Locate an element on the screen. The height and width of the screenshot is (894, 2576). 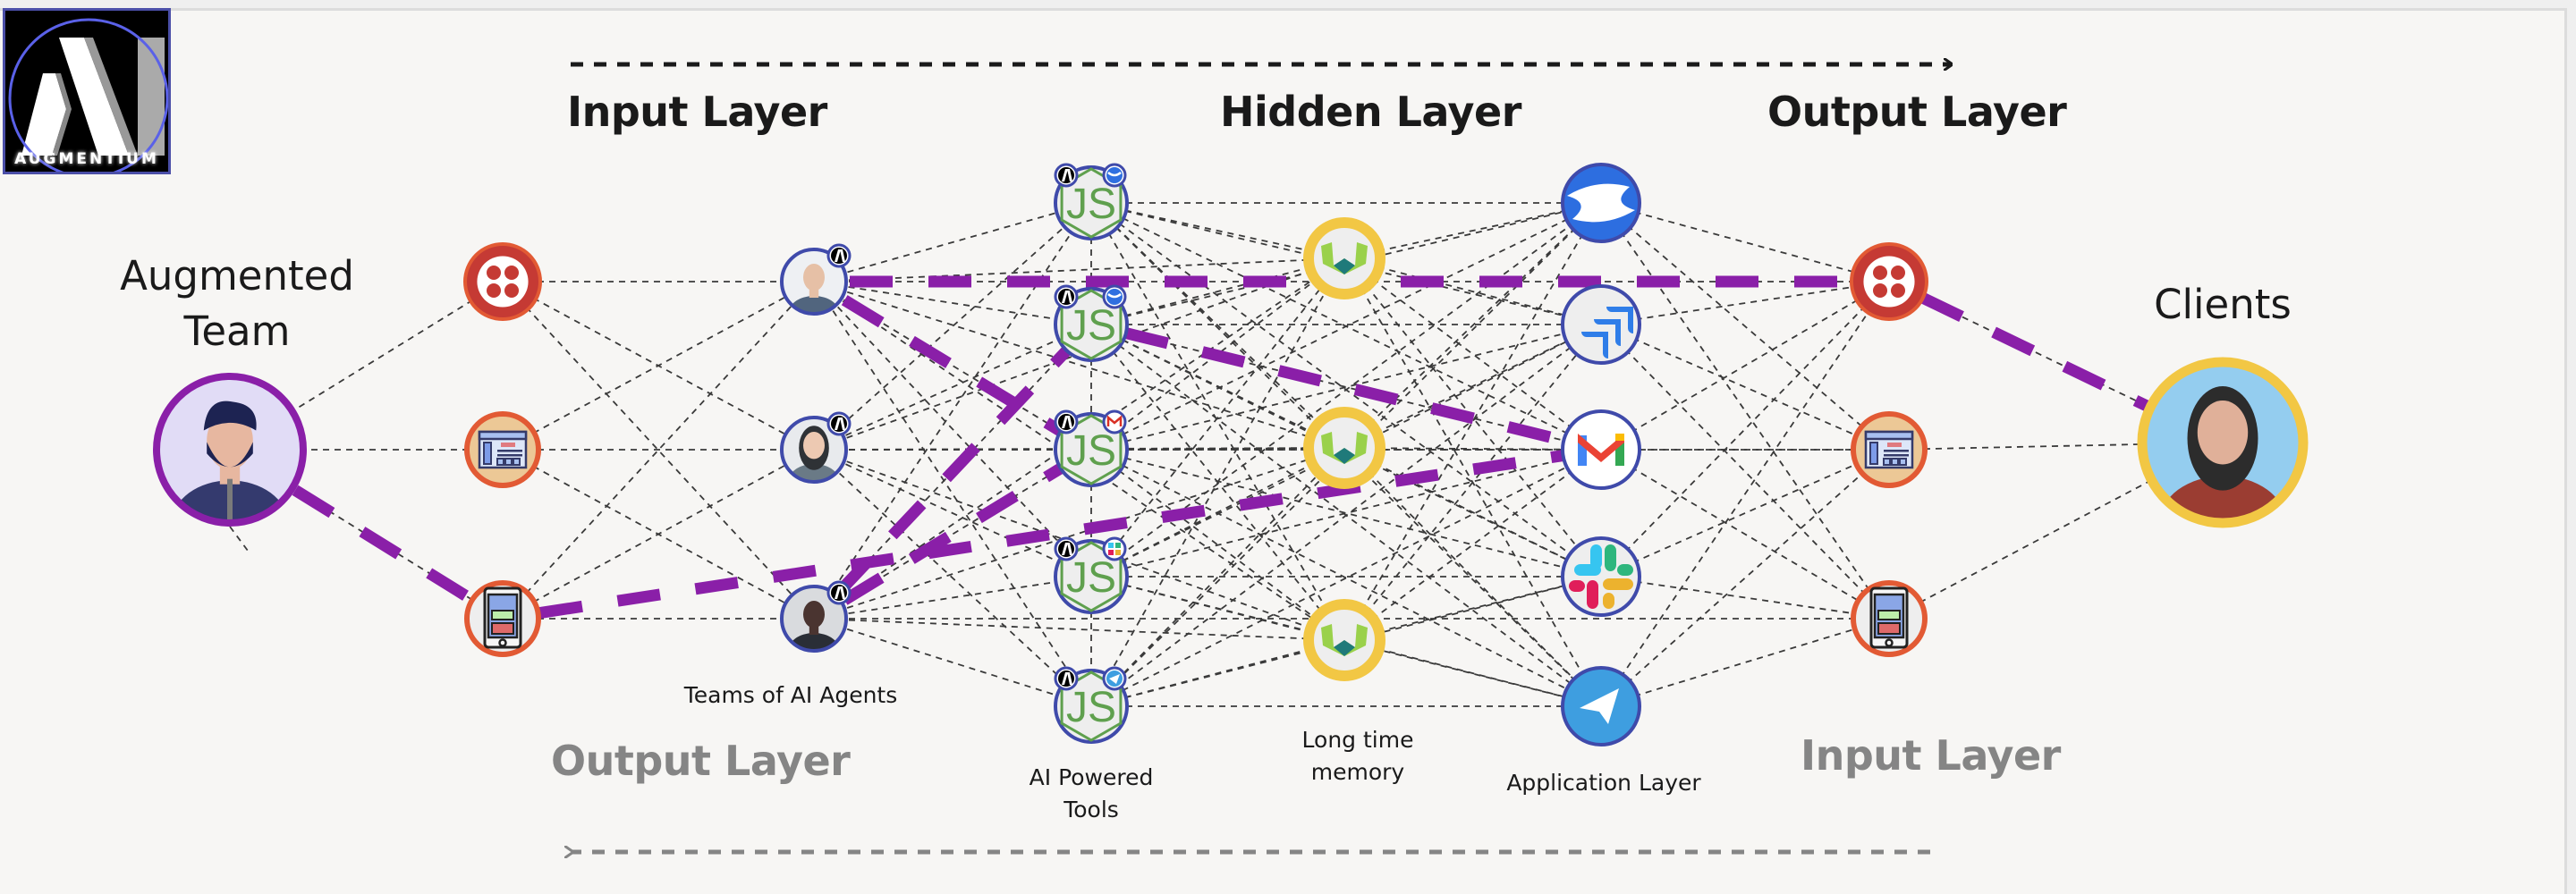
bottom-header-output-layer: Output Layer is located at coordinates (701, 761).